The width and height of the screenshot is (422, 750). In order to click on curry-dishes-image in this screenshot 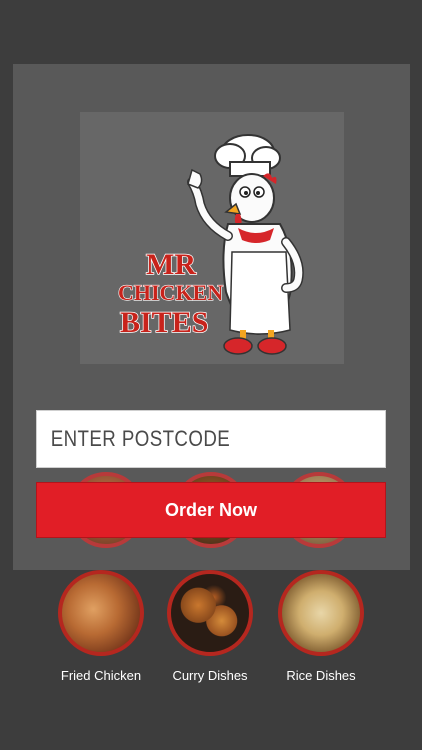, I will do `click(210, 613)`.